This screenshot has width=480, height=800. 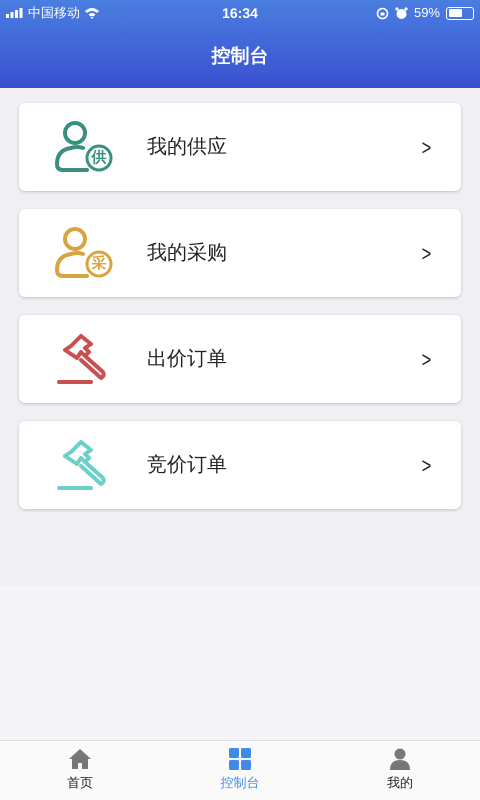 I want to click on menu-card: 竞价订单 >, so click(x=240, y=465).